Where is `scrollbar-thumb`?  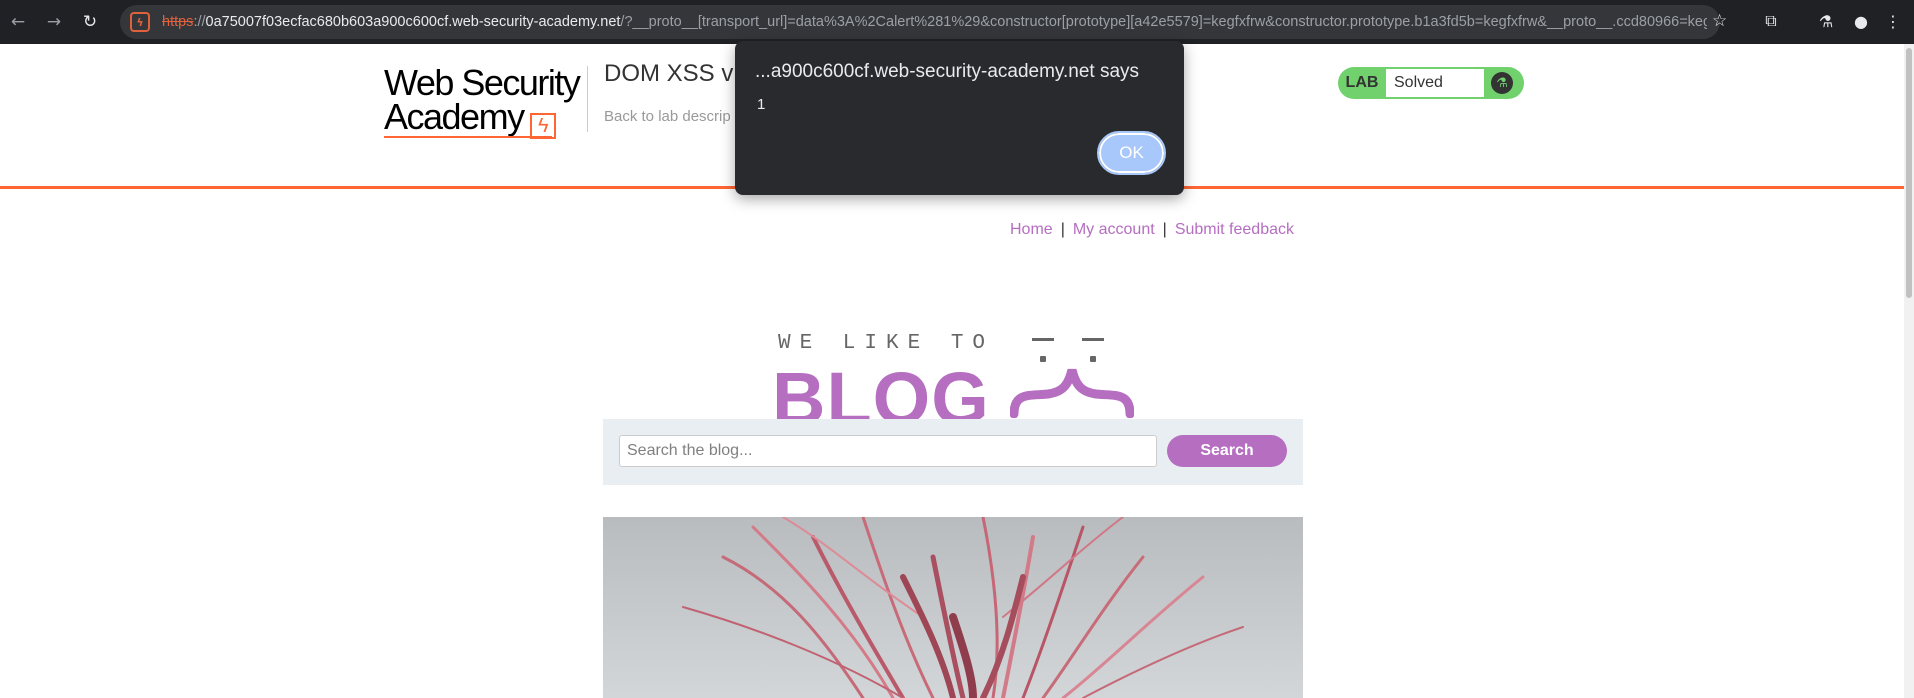
scrollbar-thumb is located at coordinates (1909, 173).